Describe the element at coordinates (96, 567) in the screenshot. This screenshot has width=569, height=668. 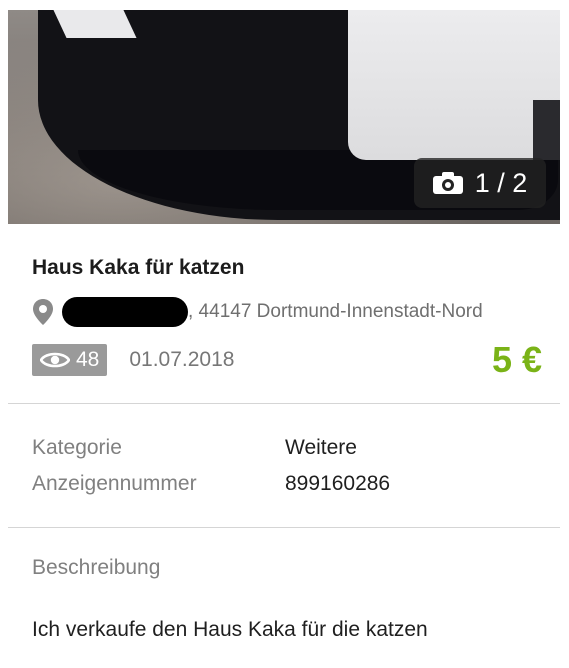
I see `description-heading: Beschreibung` at that location.